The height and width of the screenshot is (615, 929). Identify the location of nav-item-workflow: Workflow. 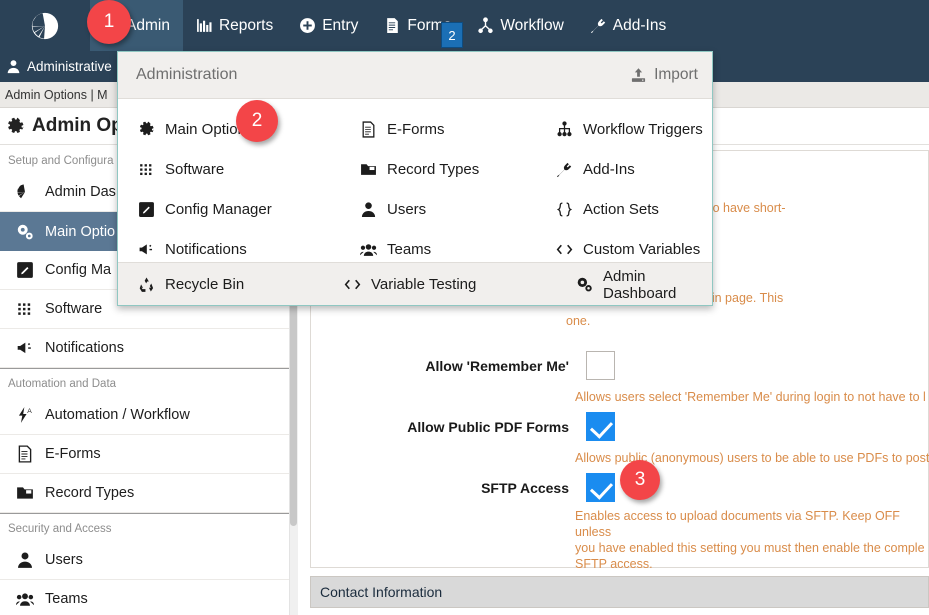
(520, 25).